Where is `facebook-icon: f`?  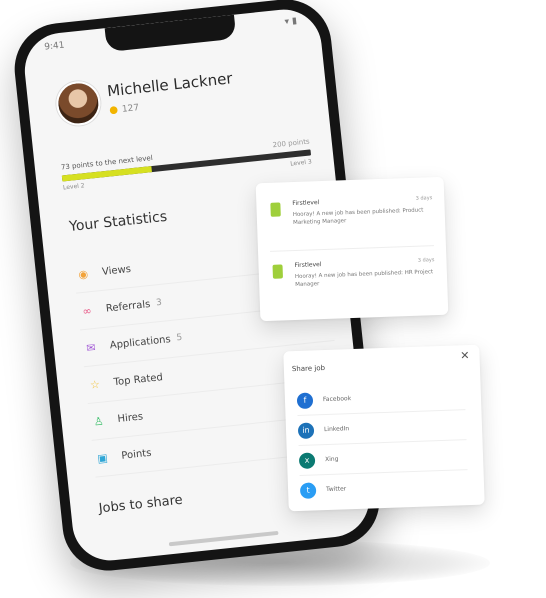
facebook-icon: f is located at coordinates (305, 401).